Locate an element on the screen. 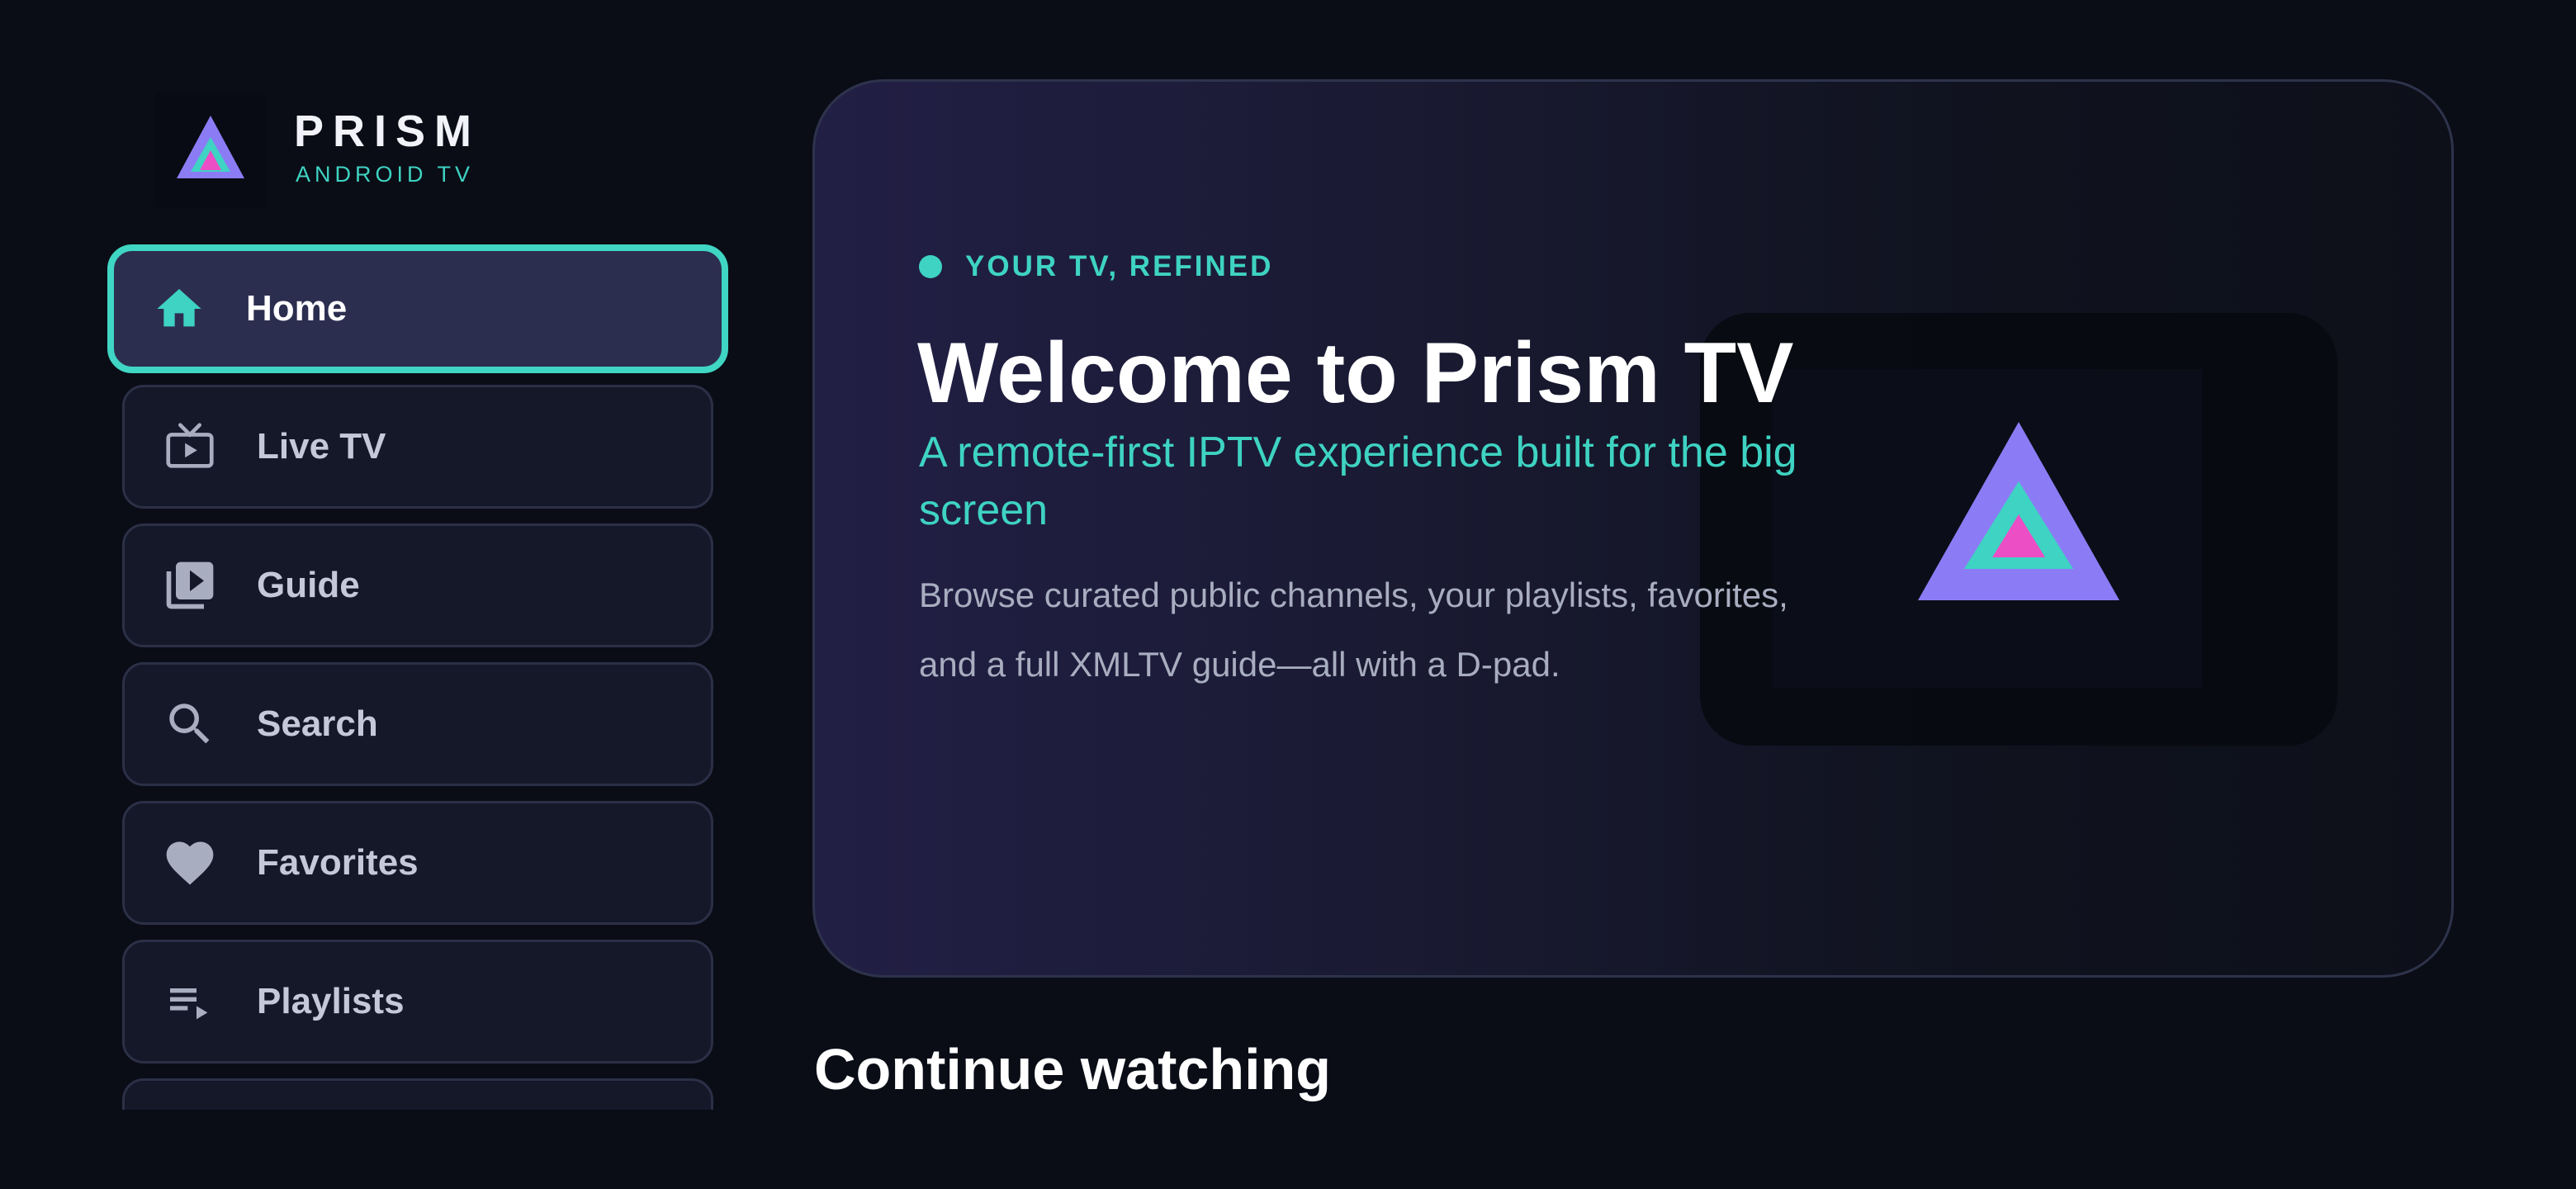 The height and width of the screenshot is (1189, 2576). continue-watching-heading: Continue watching is located at coordinates (1073, 1069).